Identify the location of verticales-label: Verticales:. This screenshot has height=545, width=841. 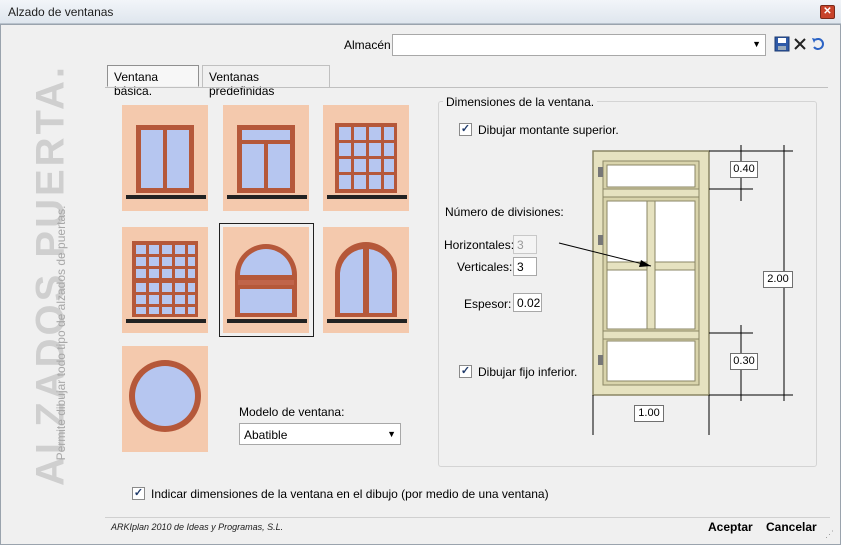
(485, 267).